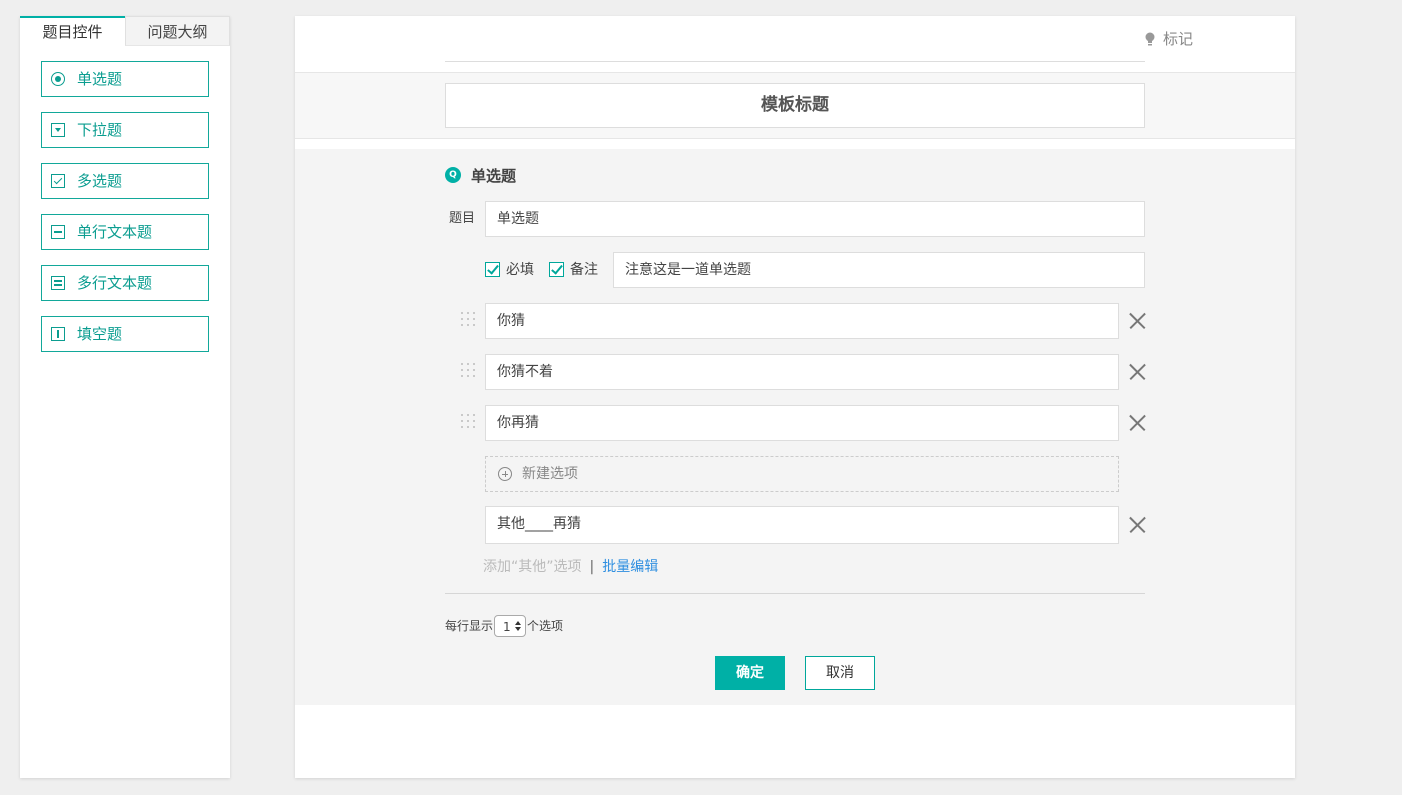  I want to click on control-panel: 题目控件 问题大纲 单选题 下拉题 多选题 单行文本题 多行文本题 填空题, so click(125, 397).